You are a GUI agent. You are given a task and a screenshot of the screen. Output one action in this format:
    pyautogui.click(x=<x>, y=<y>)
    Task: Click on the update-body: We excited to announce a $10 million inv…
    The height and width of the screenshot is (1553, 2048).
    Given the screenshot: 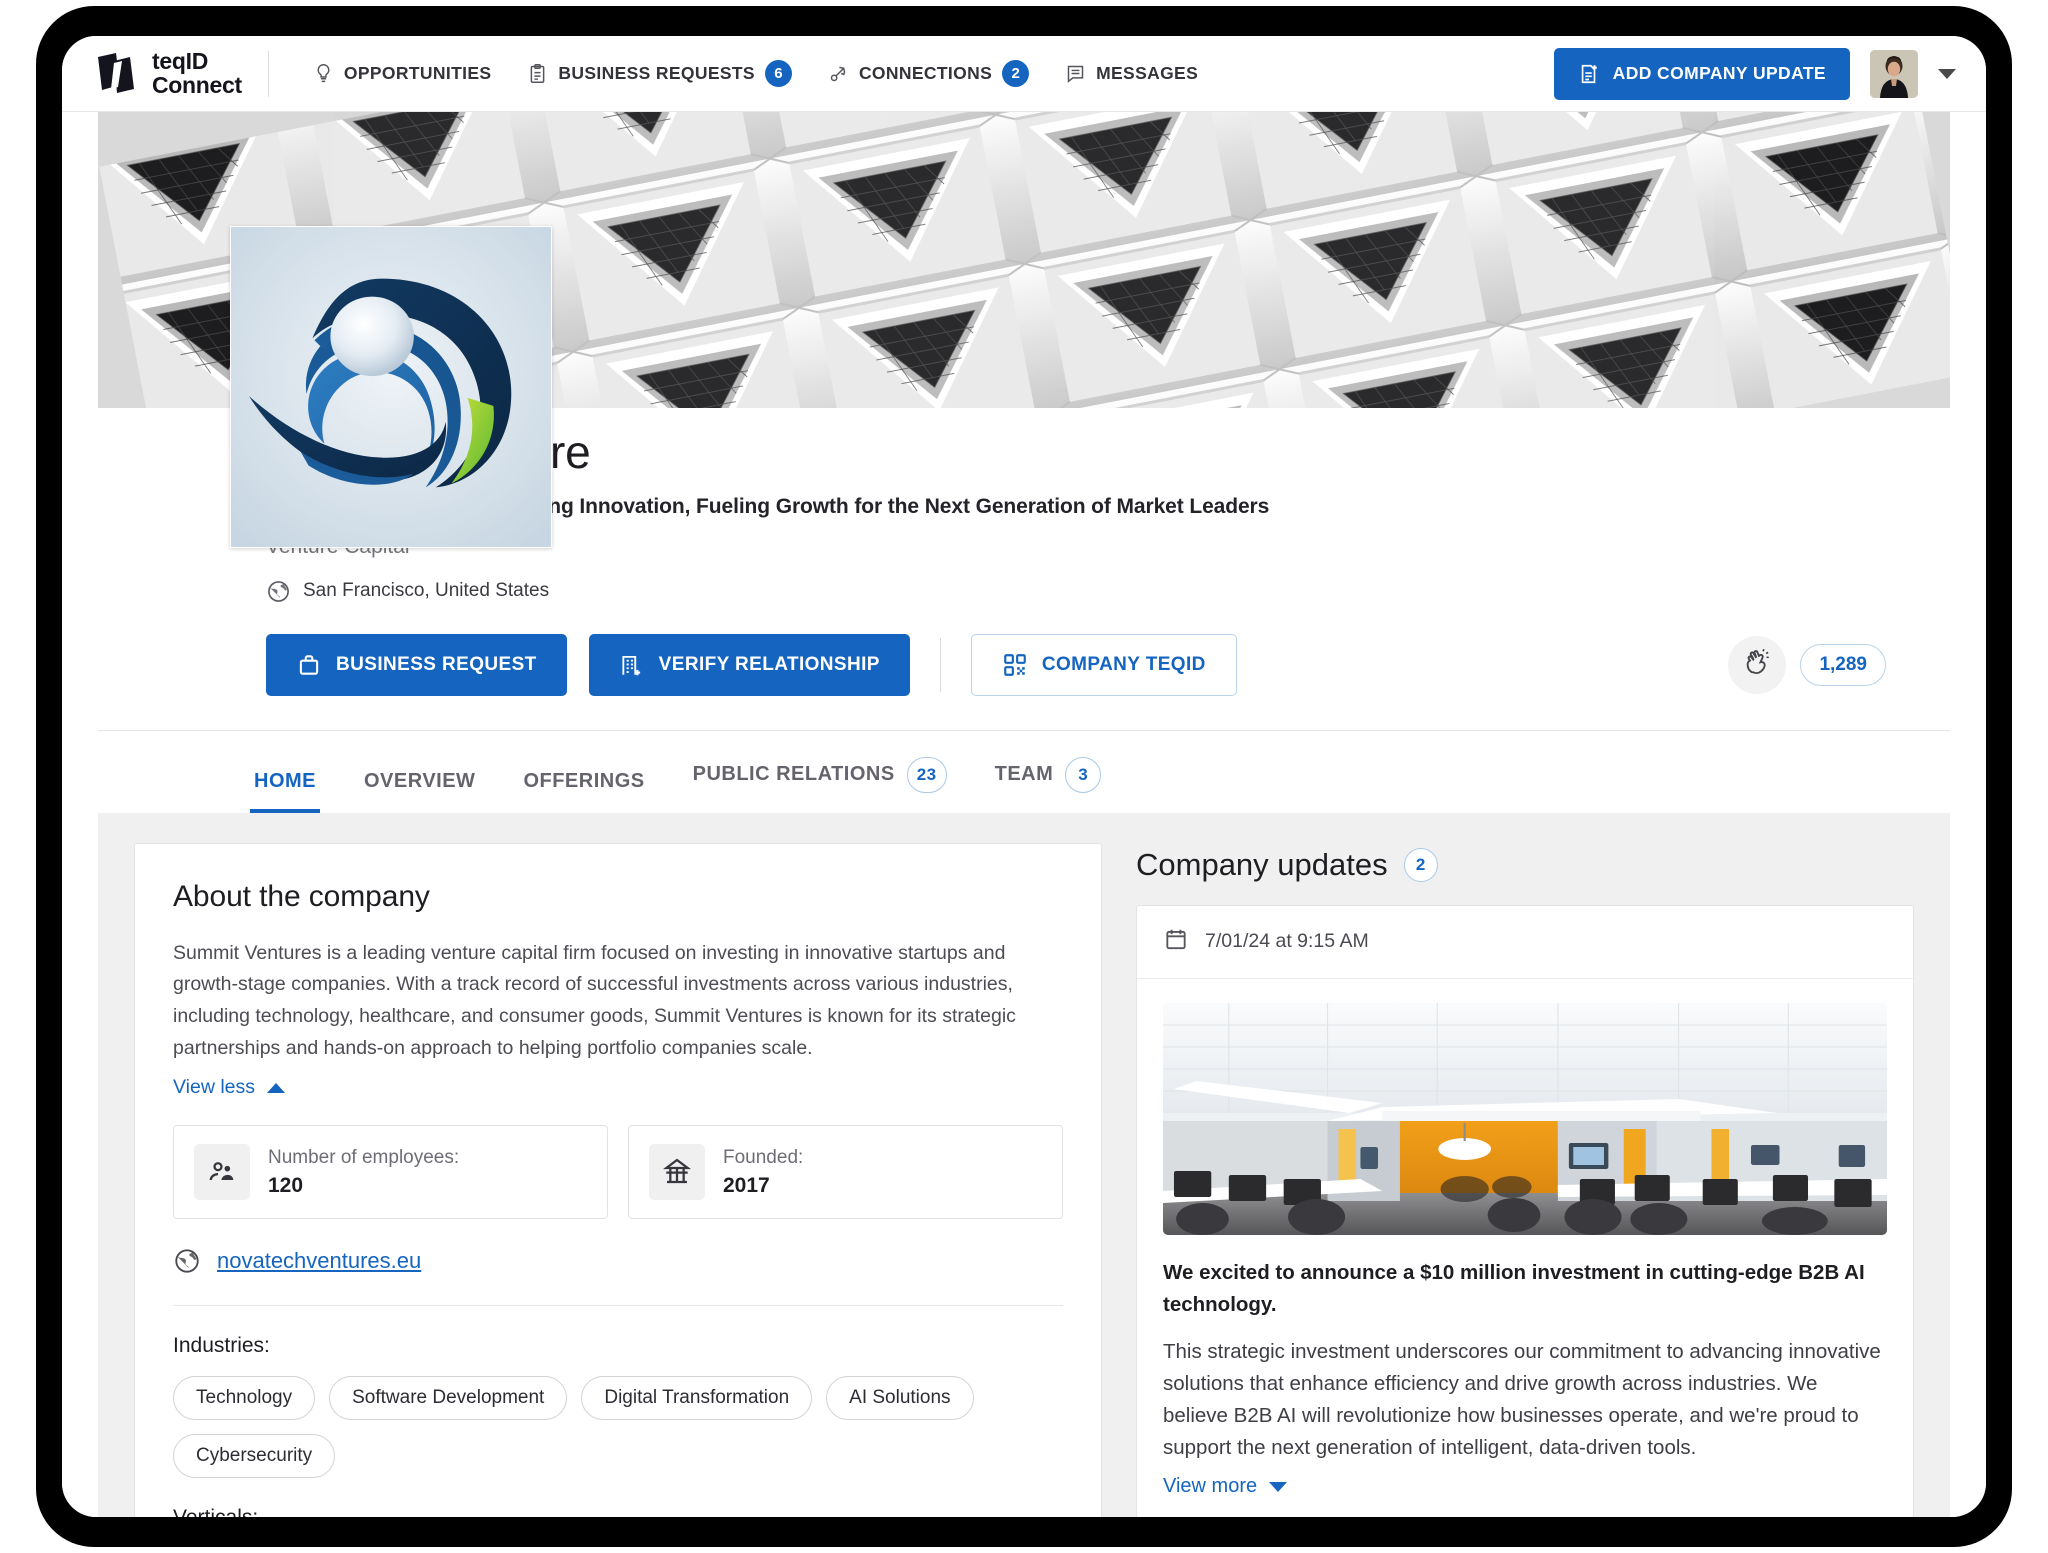 What is the action you would take?
    pyautogui.click(x=1525, y=1376)
    